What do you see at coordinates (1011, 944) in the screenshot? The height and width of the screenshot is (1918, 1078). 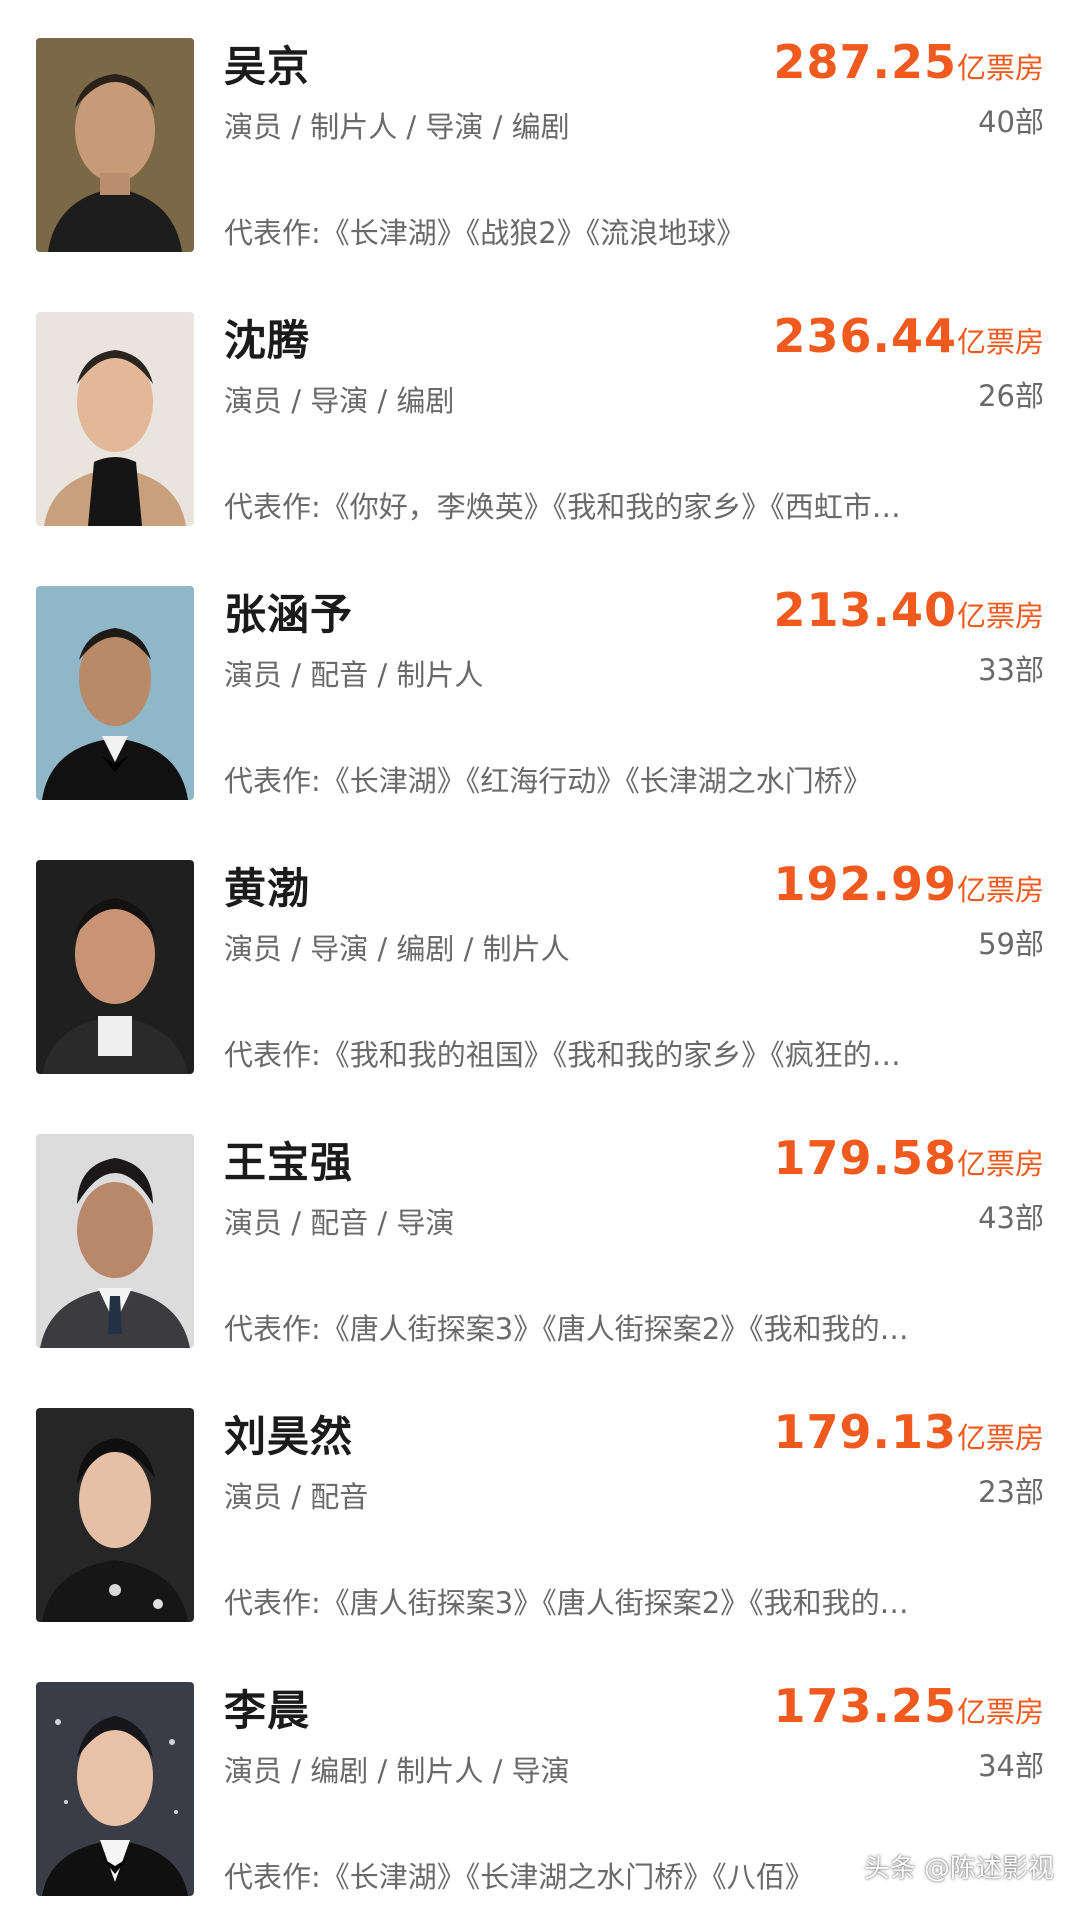 I see `film-count: 59部` at bounding box center [1011, 944].